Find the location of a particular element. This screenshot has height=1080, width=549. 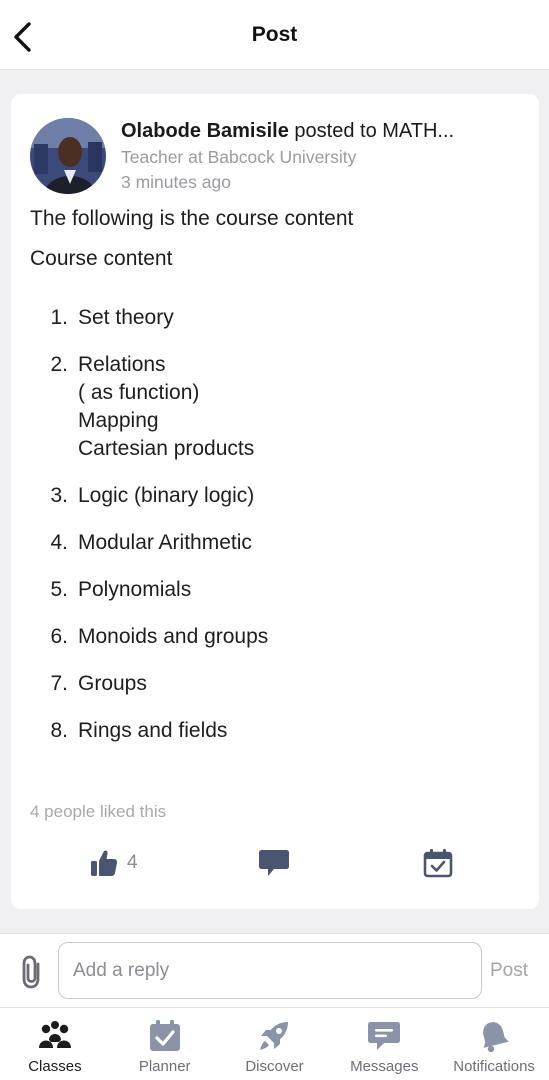

post-reply-button: Post is located at coordinates (509, 971).